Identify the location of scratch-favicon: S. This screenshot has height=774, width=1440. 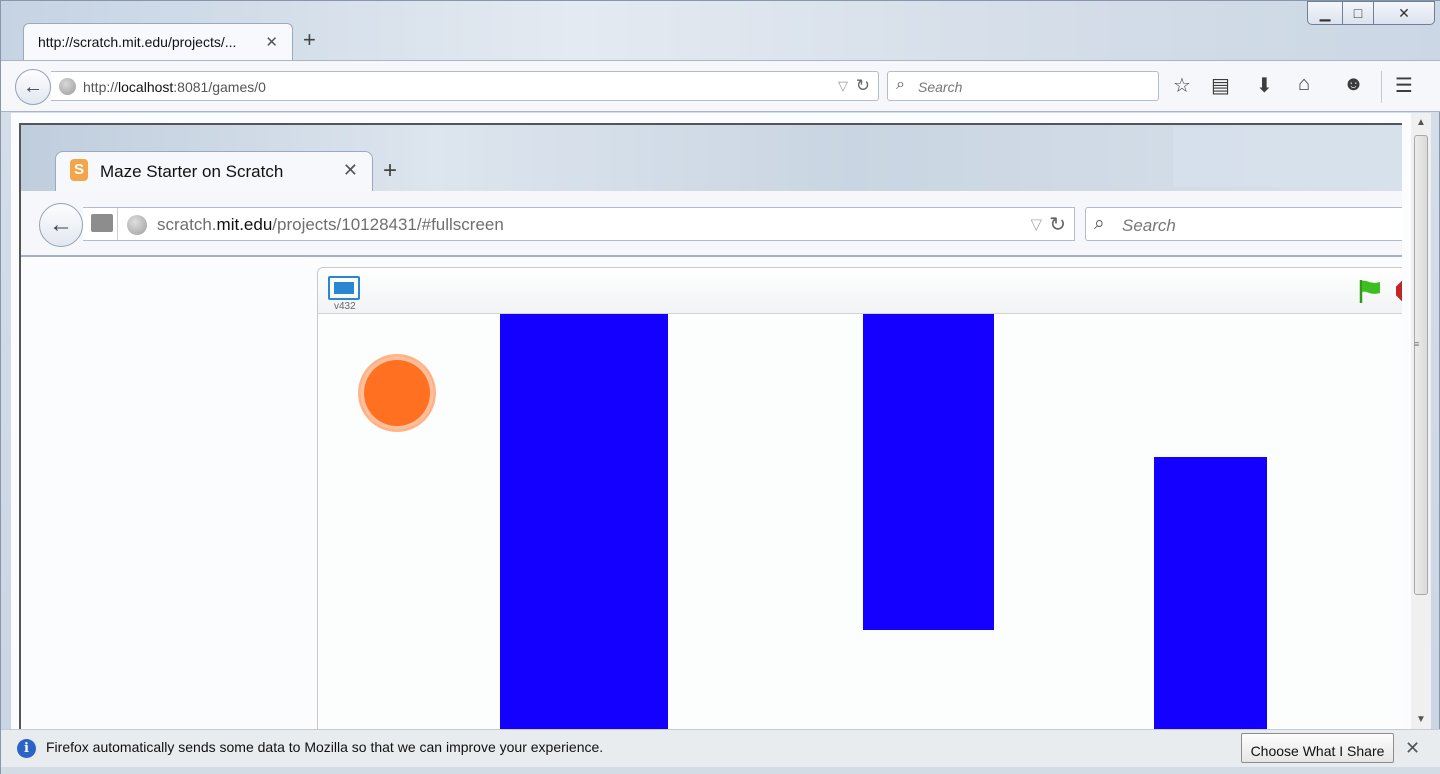
(79, 170).